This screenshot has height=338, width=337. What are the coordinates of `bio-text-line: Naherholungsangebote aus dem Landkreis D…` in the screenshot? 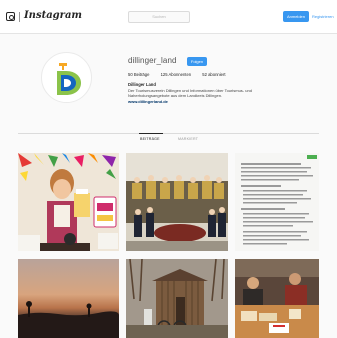 It's located at (175, 95).